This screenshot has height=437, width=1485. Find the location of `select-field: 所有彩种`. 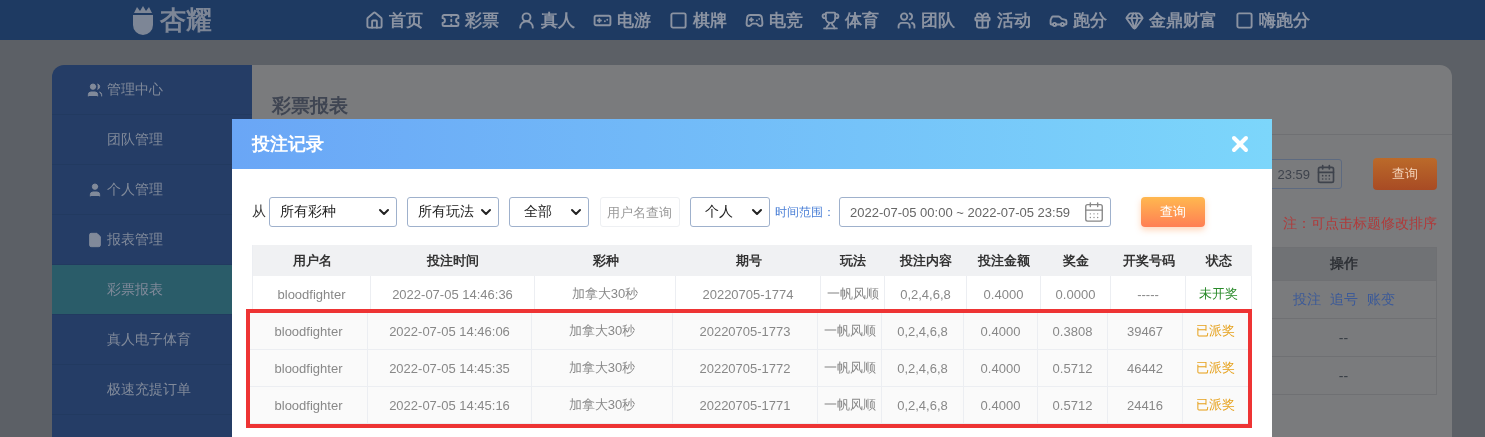

select-field: 所有彩种 is located at coordinates (333, 212).